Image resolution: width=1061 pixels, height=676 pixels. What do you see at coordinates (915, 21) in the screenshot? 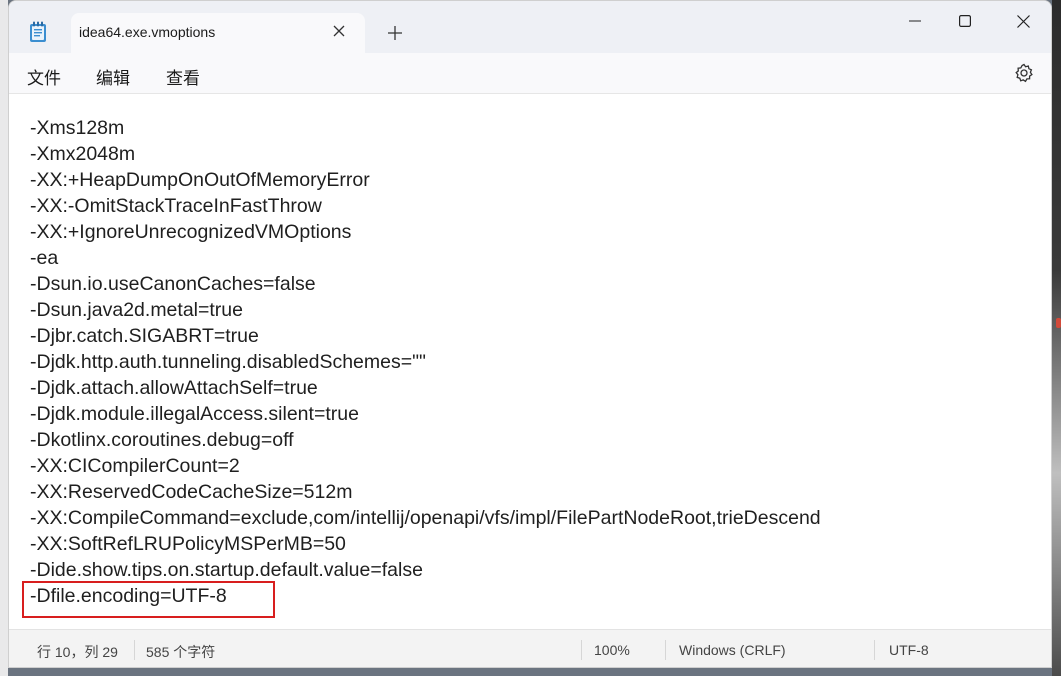
I see `minimize-button` at bounding box center [915, 21].